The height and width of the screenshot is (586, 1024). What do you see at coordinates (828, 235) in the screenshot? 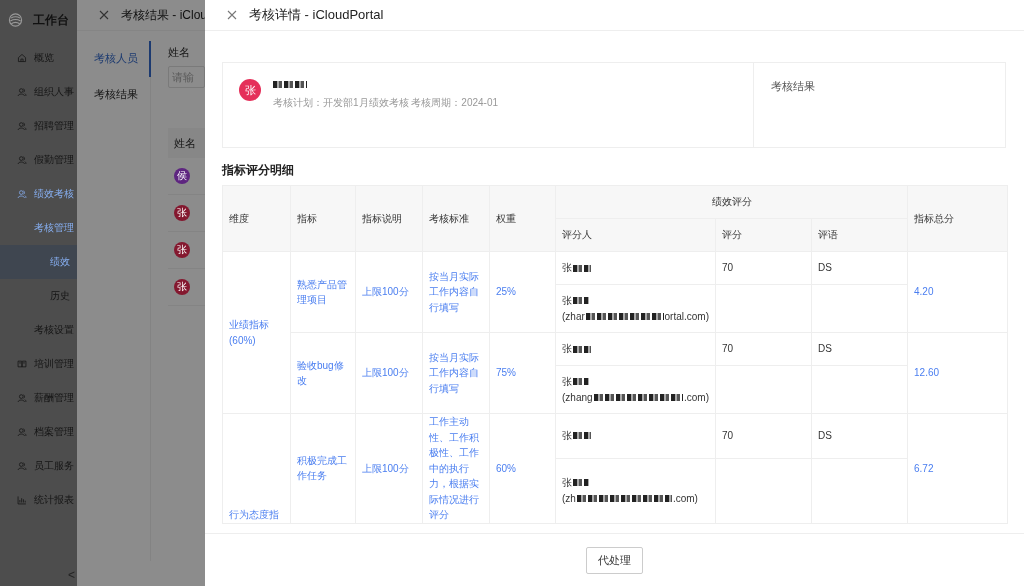
I see `column-header: 评语` at bounding box center [828, 235].